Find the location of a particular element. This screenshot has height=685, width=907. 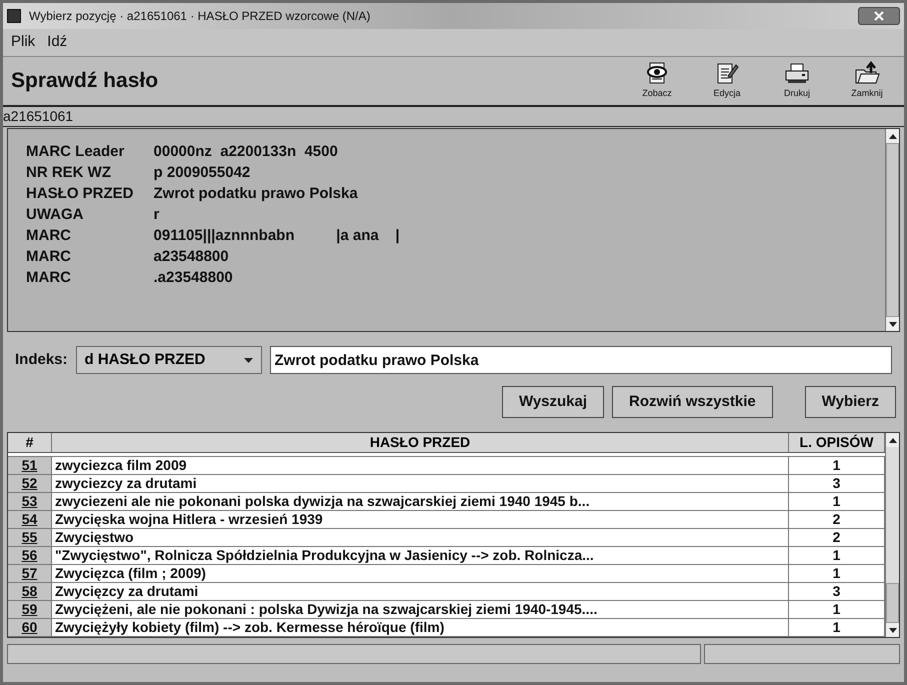

action-button: Wyszukaj is located at coordinates (553, 402).